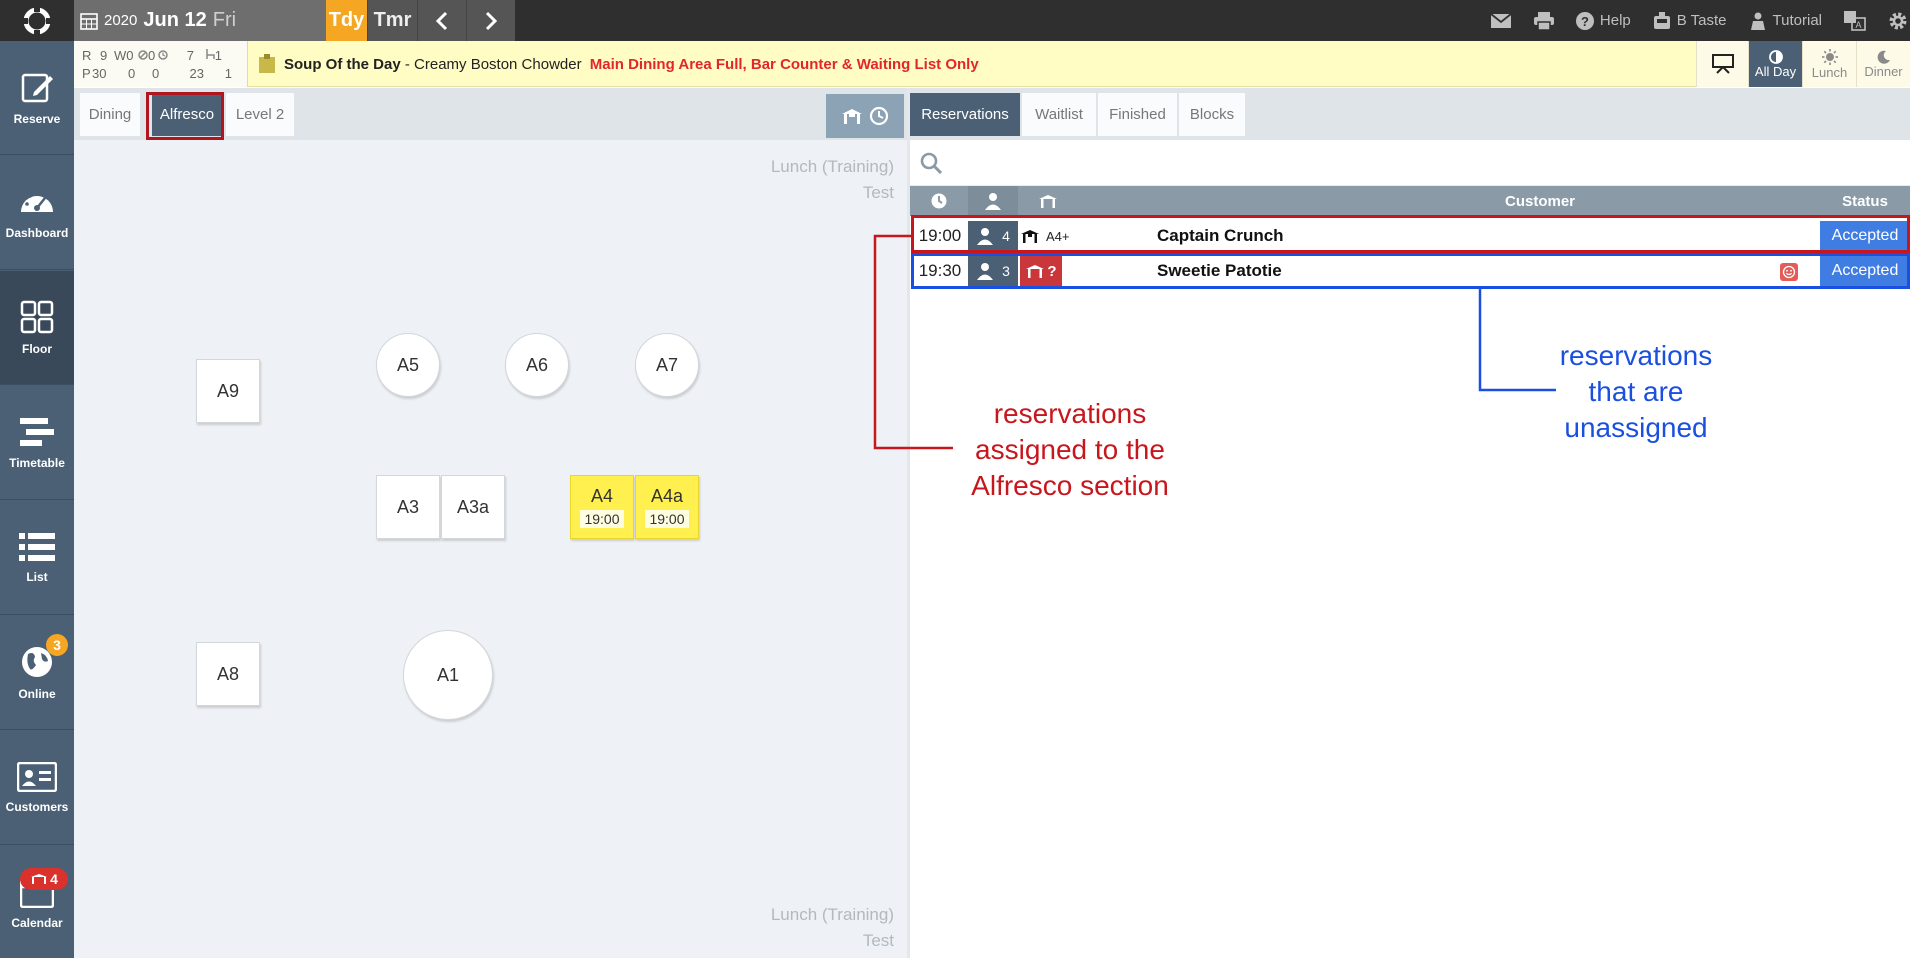  I want to click on column-table, so click(1048, 201).